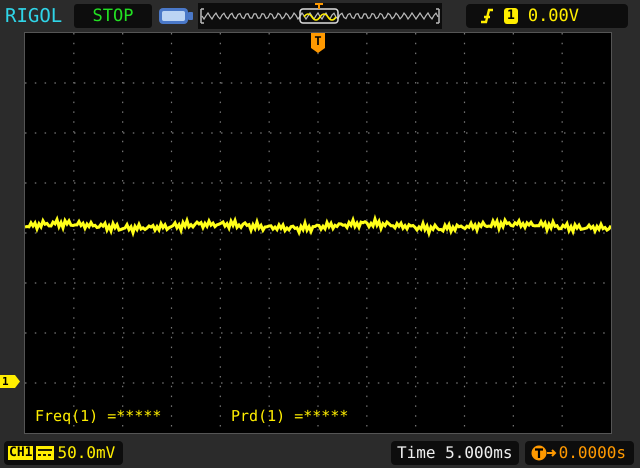  What do you see at coordinates (592, 452) in the screenshot?
I see `trigger-offset: 0.0000s` at bounding box center [592, 452].